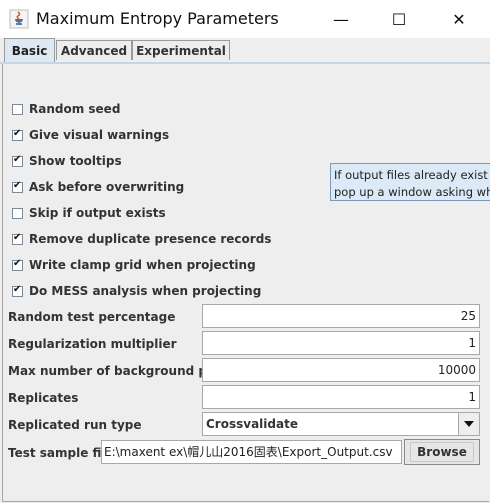 This screenshot has height=503, width=490. I want to click on replicates-input: 1, so click(341, 397).